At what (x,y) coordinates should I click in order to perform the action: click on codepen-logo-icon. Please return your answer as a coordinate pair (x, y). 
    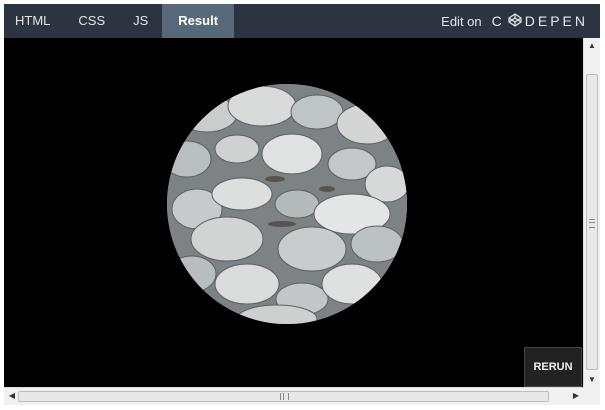
    Looking at the image, I should click on (515, 21).